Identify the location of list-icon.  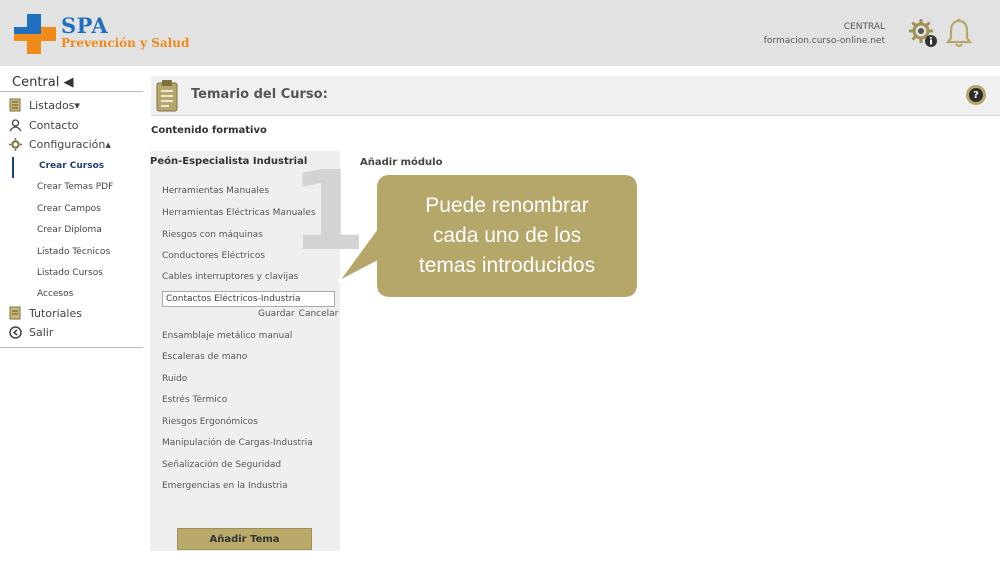
(15, 105).